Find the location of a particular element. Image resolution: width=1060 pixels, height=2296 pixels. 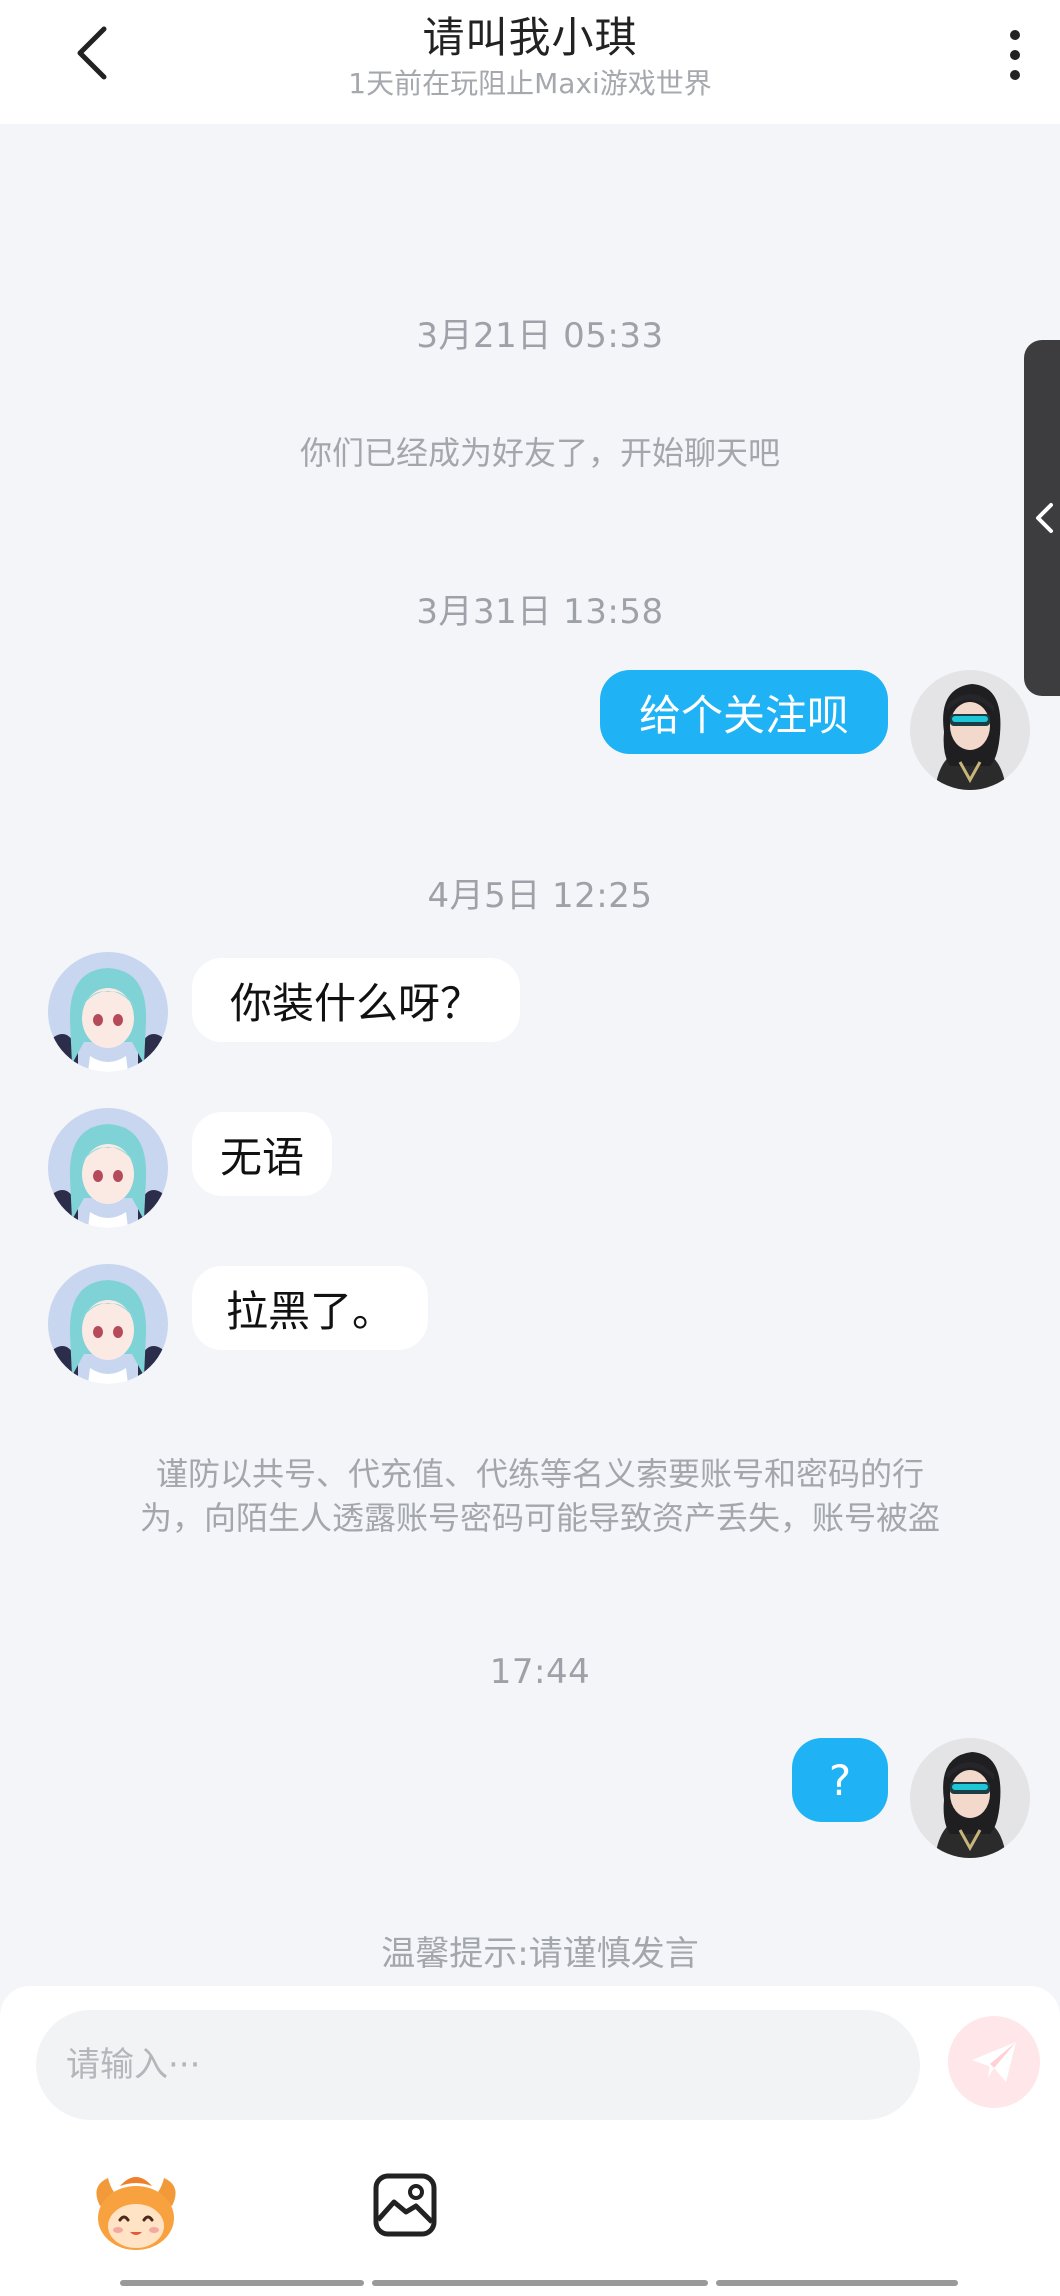

message-bubble-received: 拉黑了。 is located at coordinates (310, 1308).